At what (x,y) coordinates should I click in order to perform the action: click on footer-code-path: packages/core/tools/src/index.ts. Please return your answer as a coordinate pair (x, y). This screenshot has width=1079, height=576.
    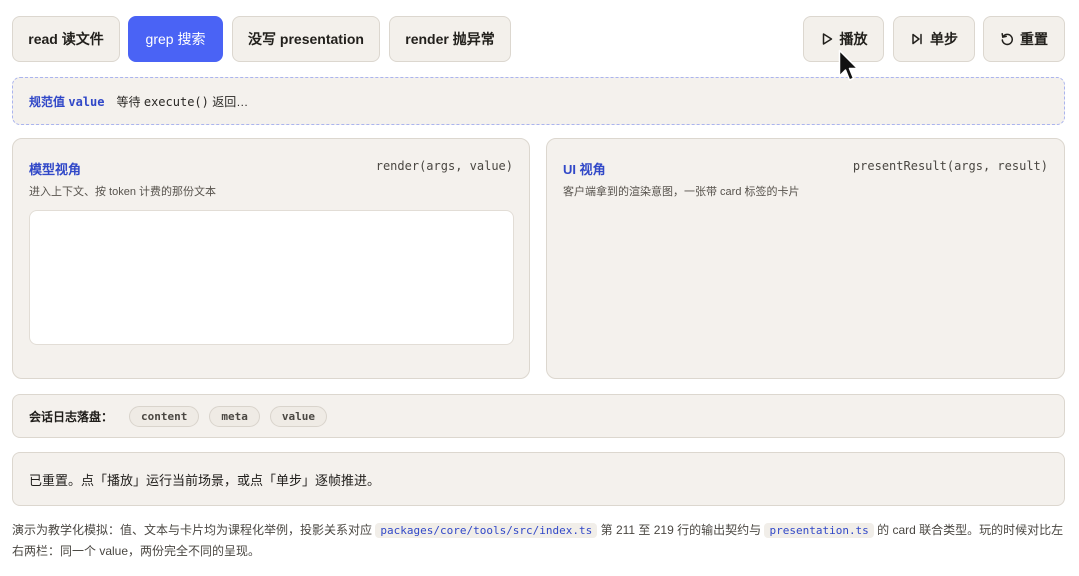
    Looking at the image, I should click on (486, 530).